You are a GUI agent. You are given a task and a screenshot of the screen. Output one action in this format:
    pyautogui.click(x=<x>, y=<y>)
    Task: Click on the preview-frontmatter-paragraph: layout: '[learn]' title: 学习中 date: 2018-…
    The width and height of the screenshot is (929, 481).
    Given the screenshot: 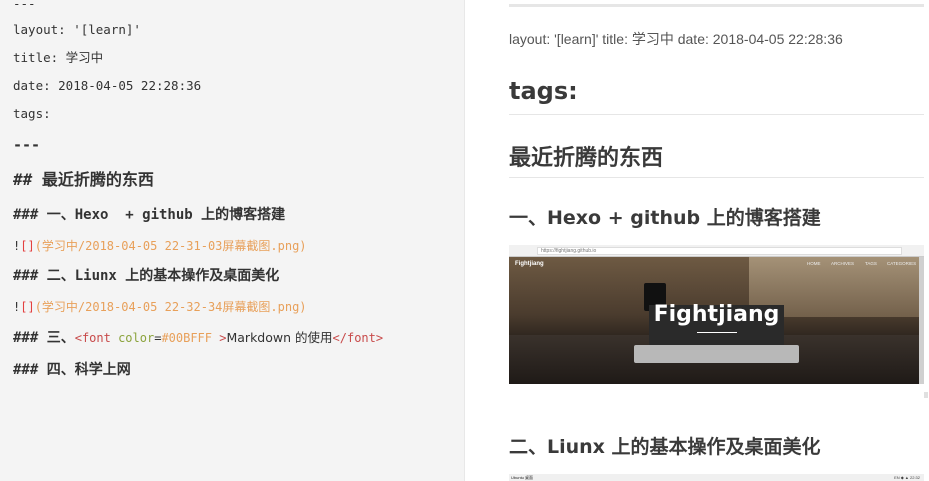 What is the action you would take?
    pyautogui.click(x=676, y=39)
    